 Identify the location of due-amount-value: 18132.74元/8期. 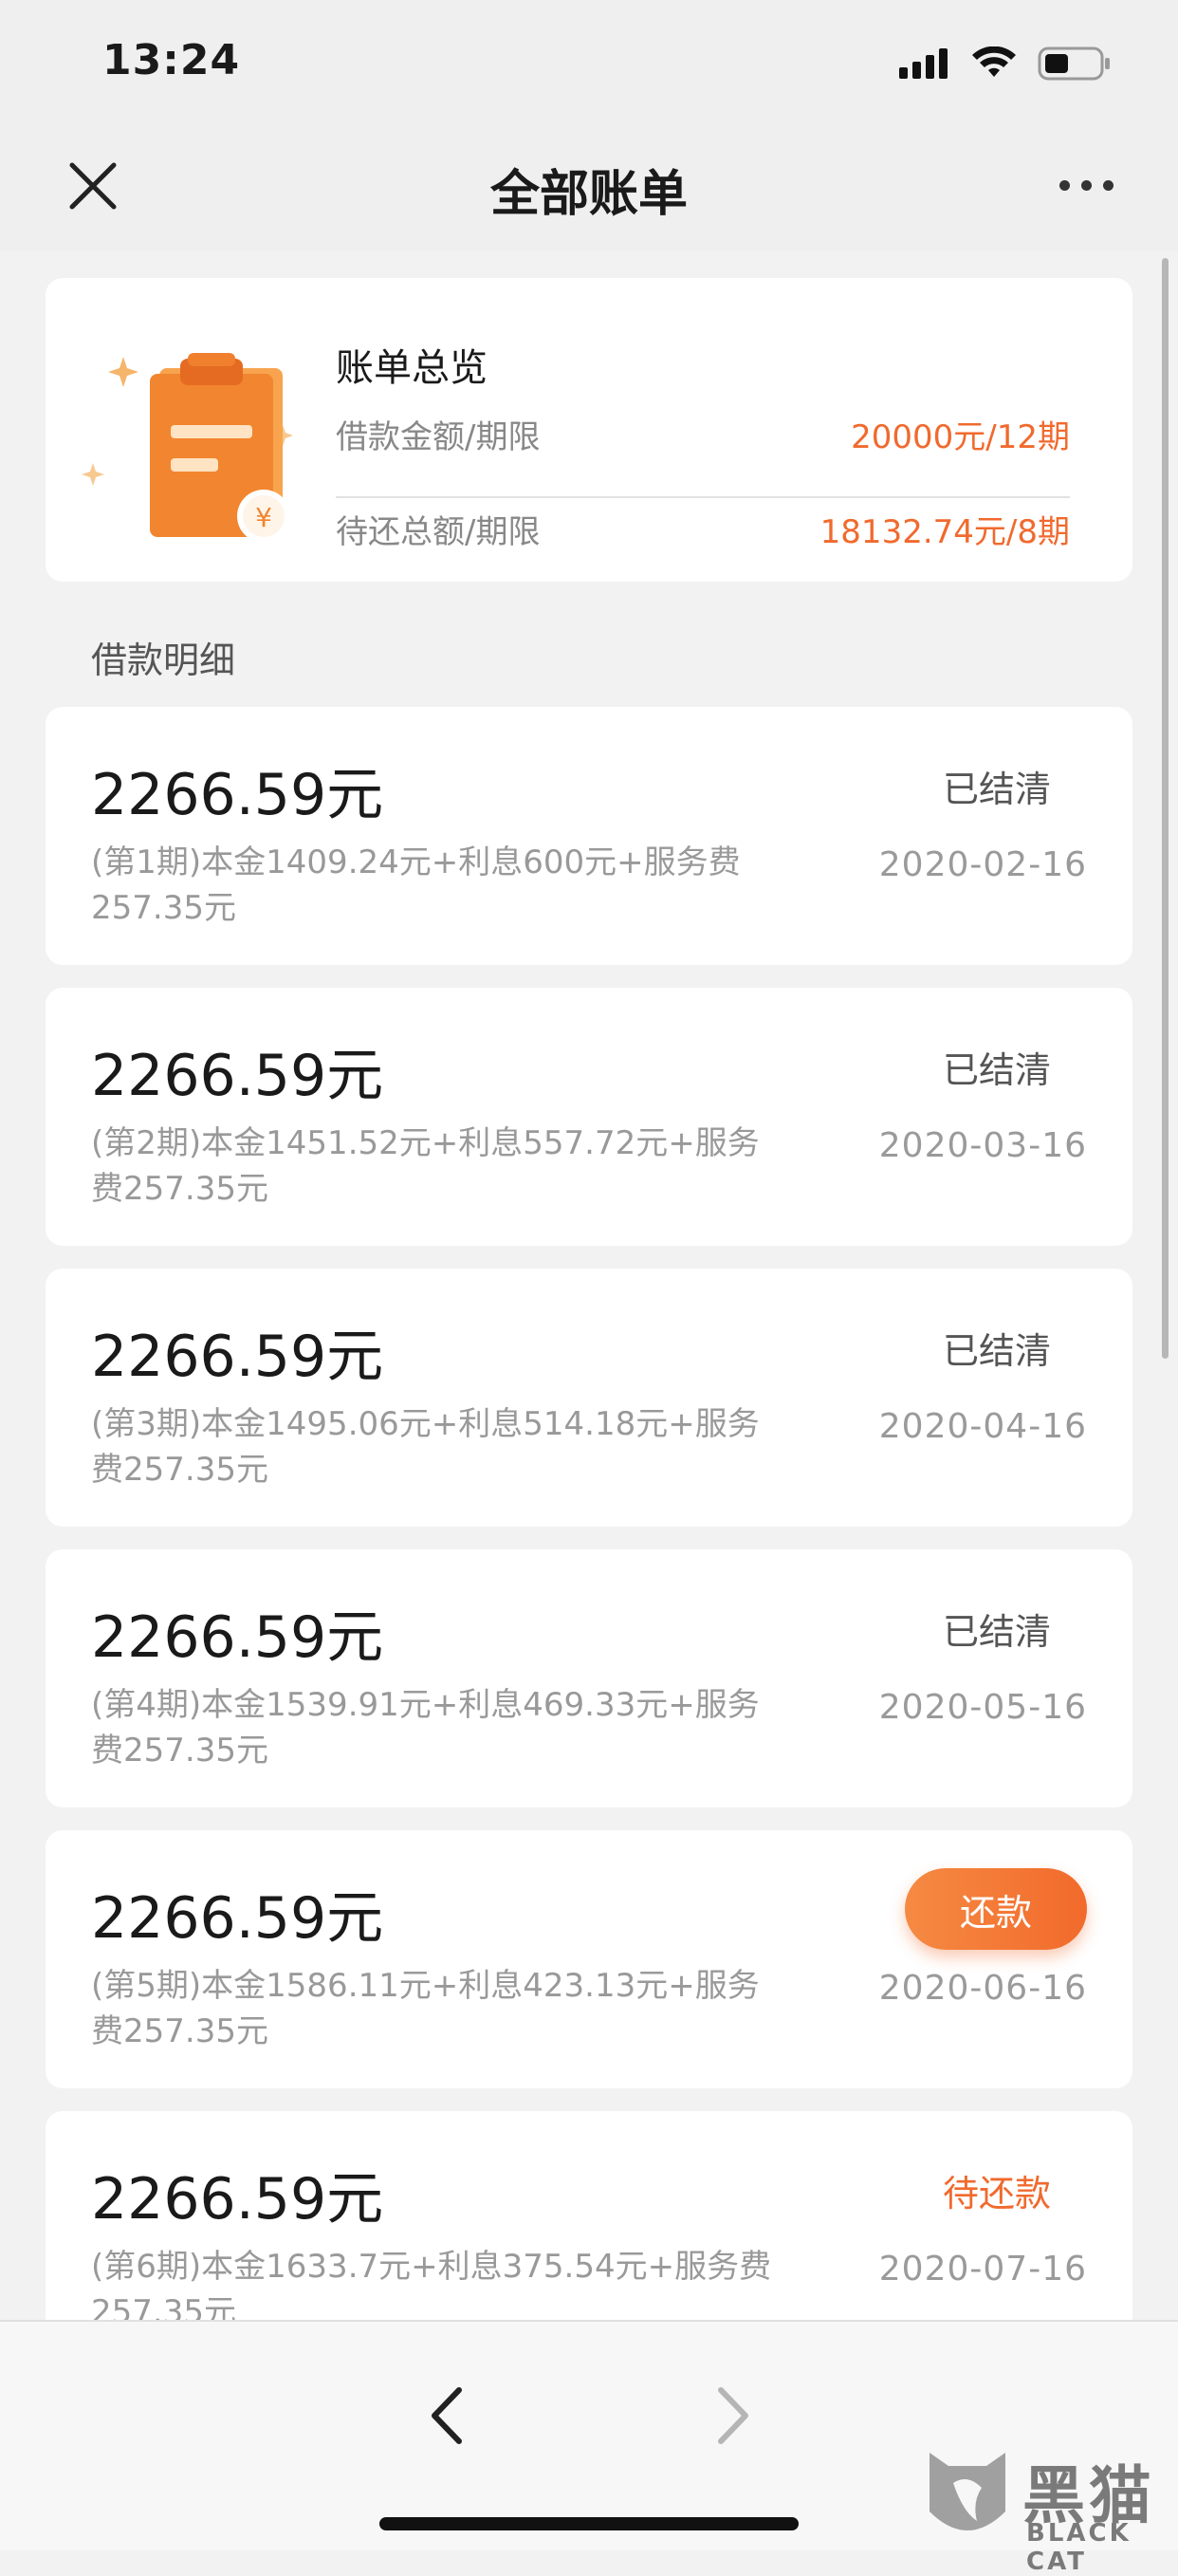
(944, 532).